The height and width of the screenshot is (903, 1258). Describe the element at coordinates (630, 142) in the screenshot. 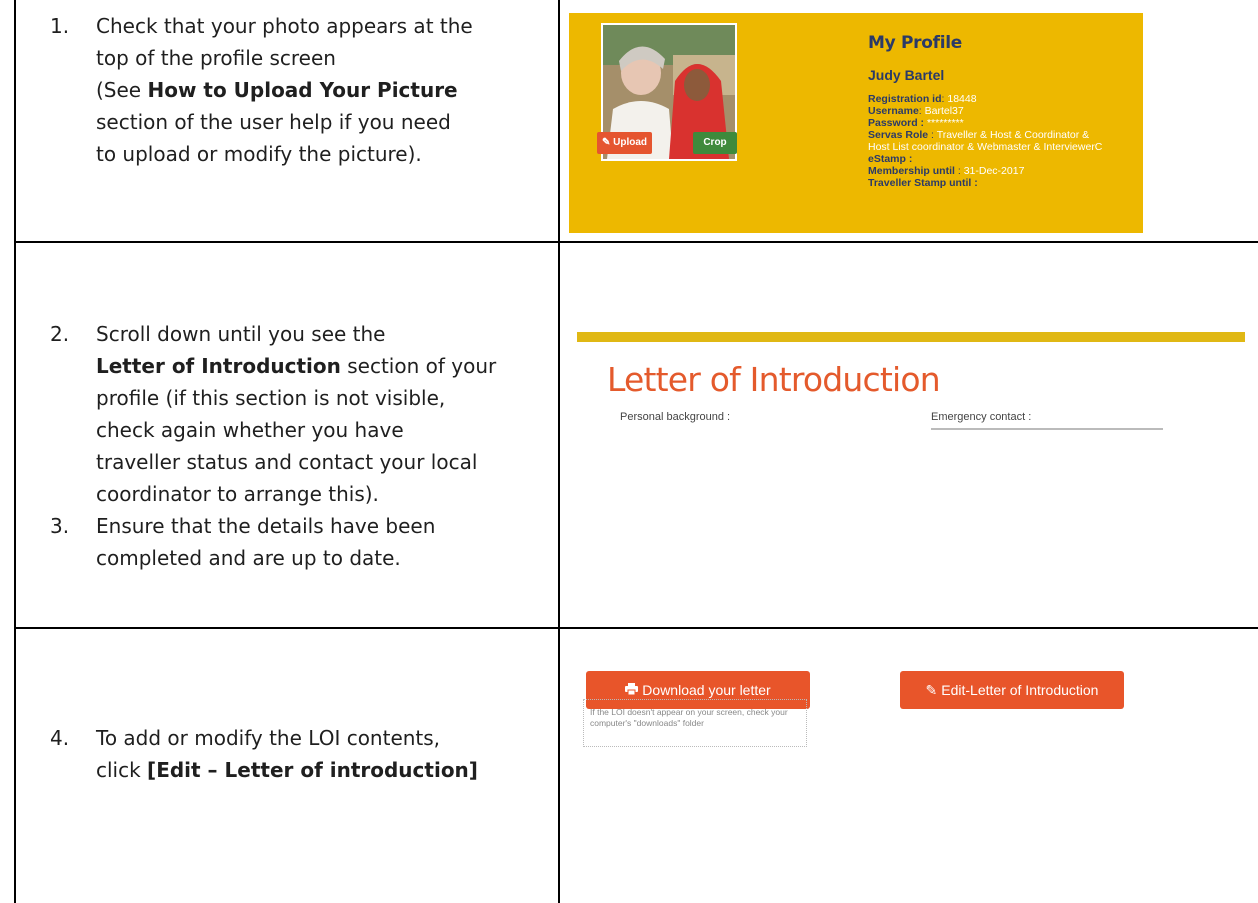

I see `upload-label: Upload` at that location.